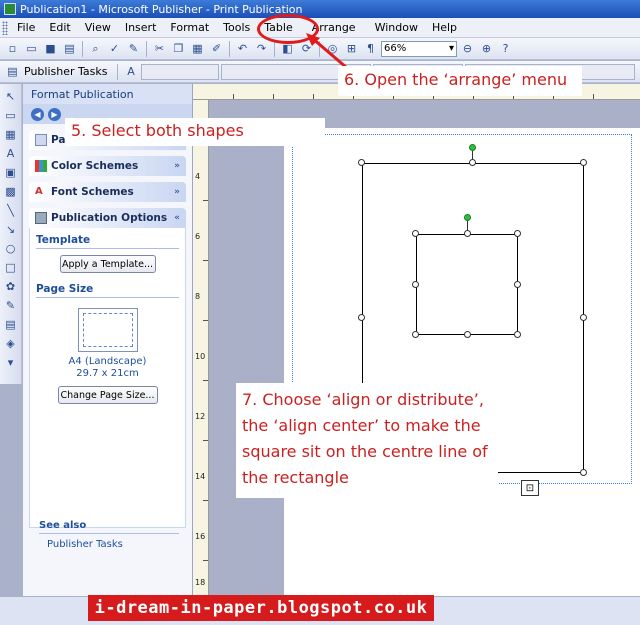 Image resolution: width=640 pixels, height=625 pixels. I want to click on publisher-app-icon, so click(10, 9).